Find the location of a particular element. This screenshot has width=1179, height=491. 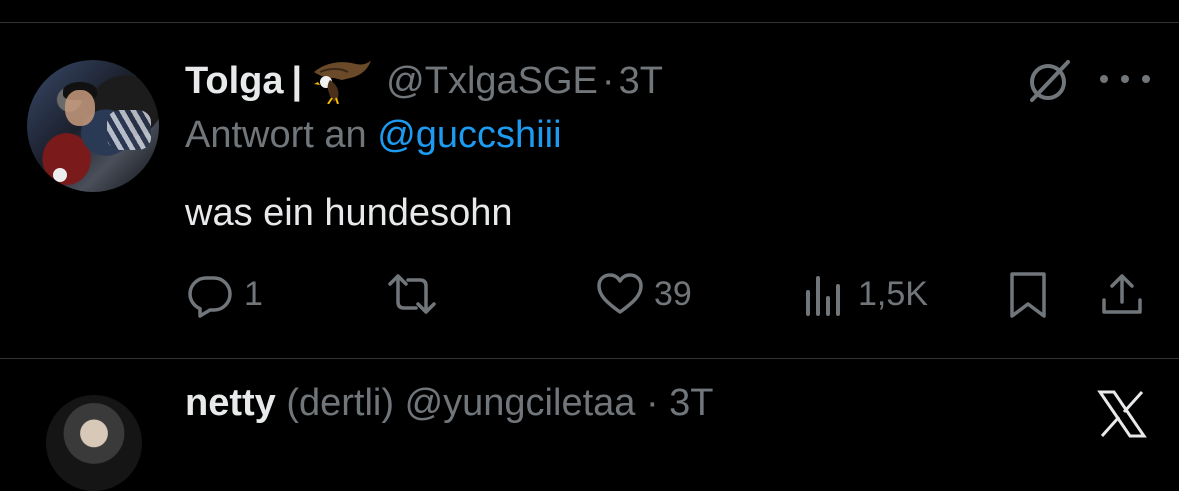

retweet-button is located at coordinates (412, 294).